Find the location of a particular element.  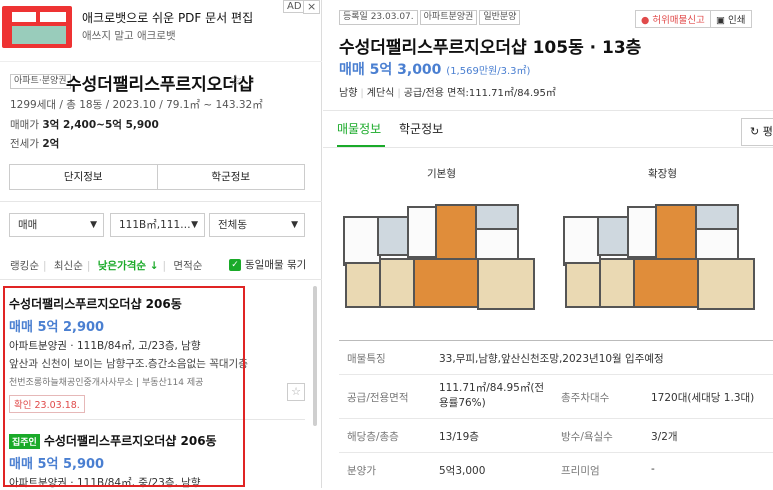

sale-label: 매매가 is located at coordinates (24, 125).